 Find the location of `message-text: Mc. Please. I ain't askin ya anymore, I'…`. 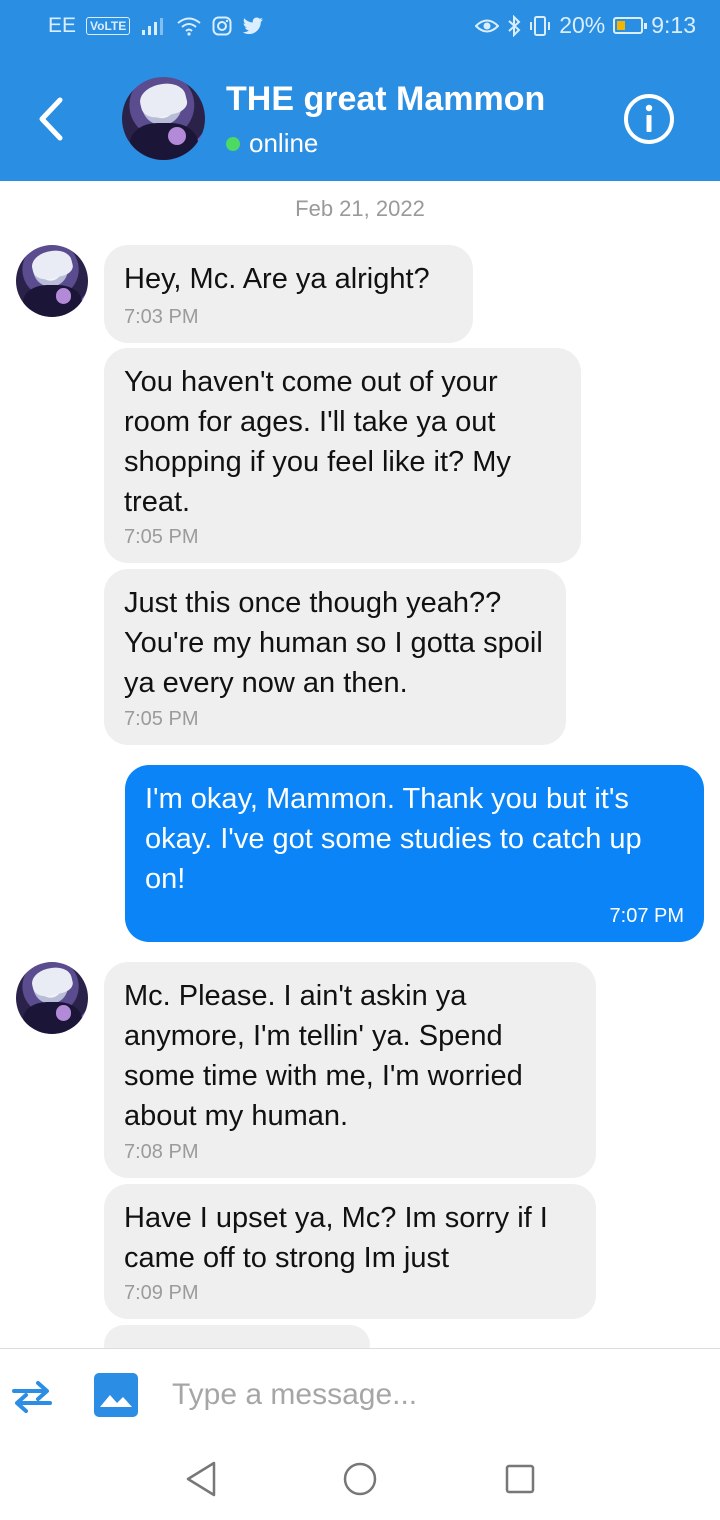

message-text: Mc. Please. I ain't askin ya anymore, I'… is located at coordinates (323, 1056).